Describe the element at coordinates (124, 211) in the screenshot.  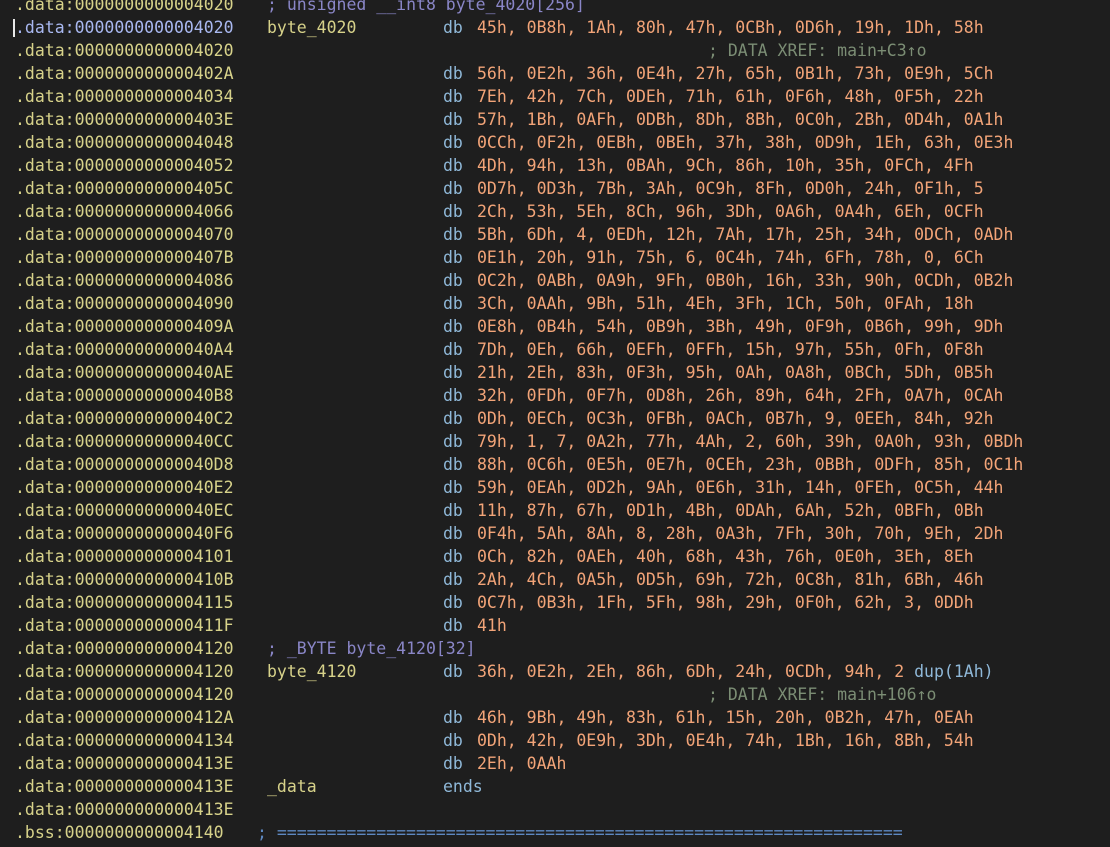
I see `address: .data:0000000000004066` at that location.